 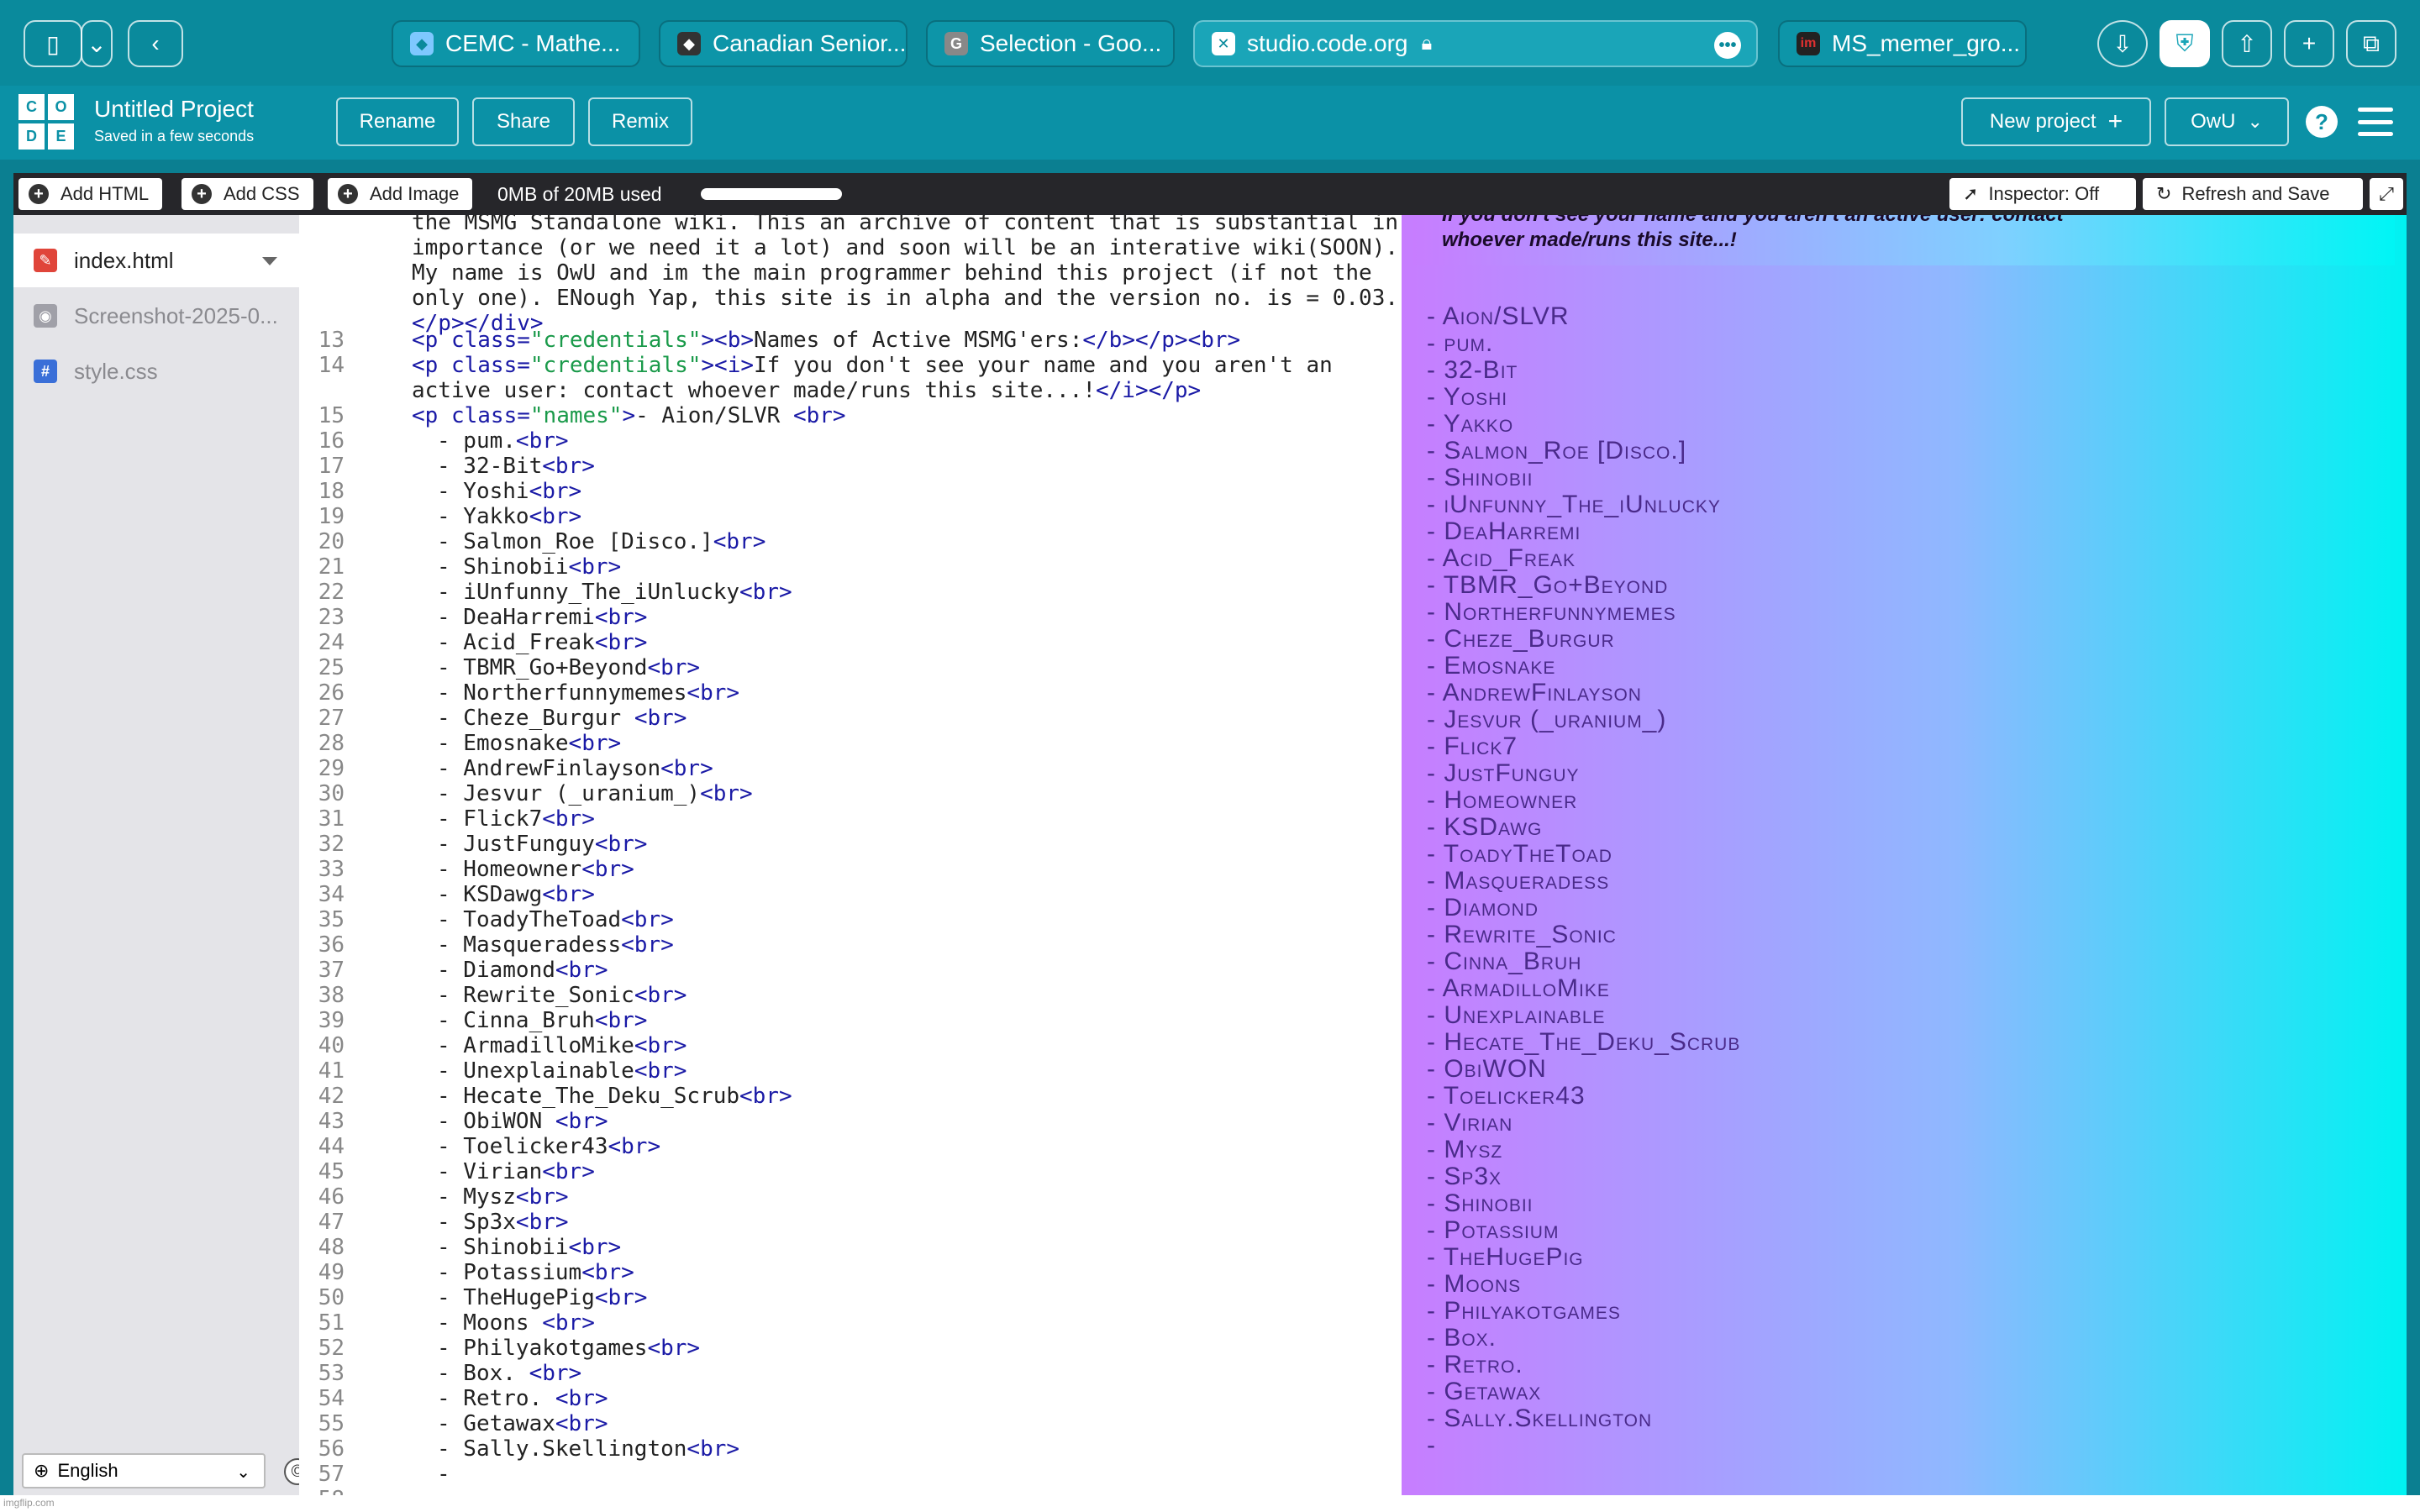 I want to click on preview-name-item: - Hecate_The_Deku_Scrub, so click(x=1584, y=1042).